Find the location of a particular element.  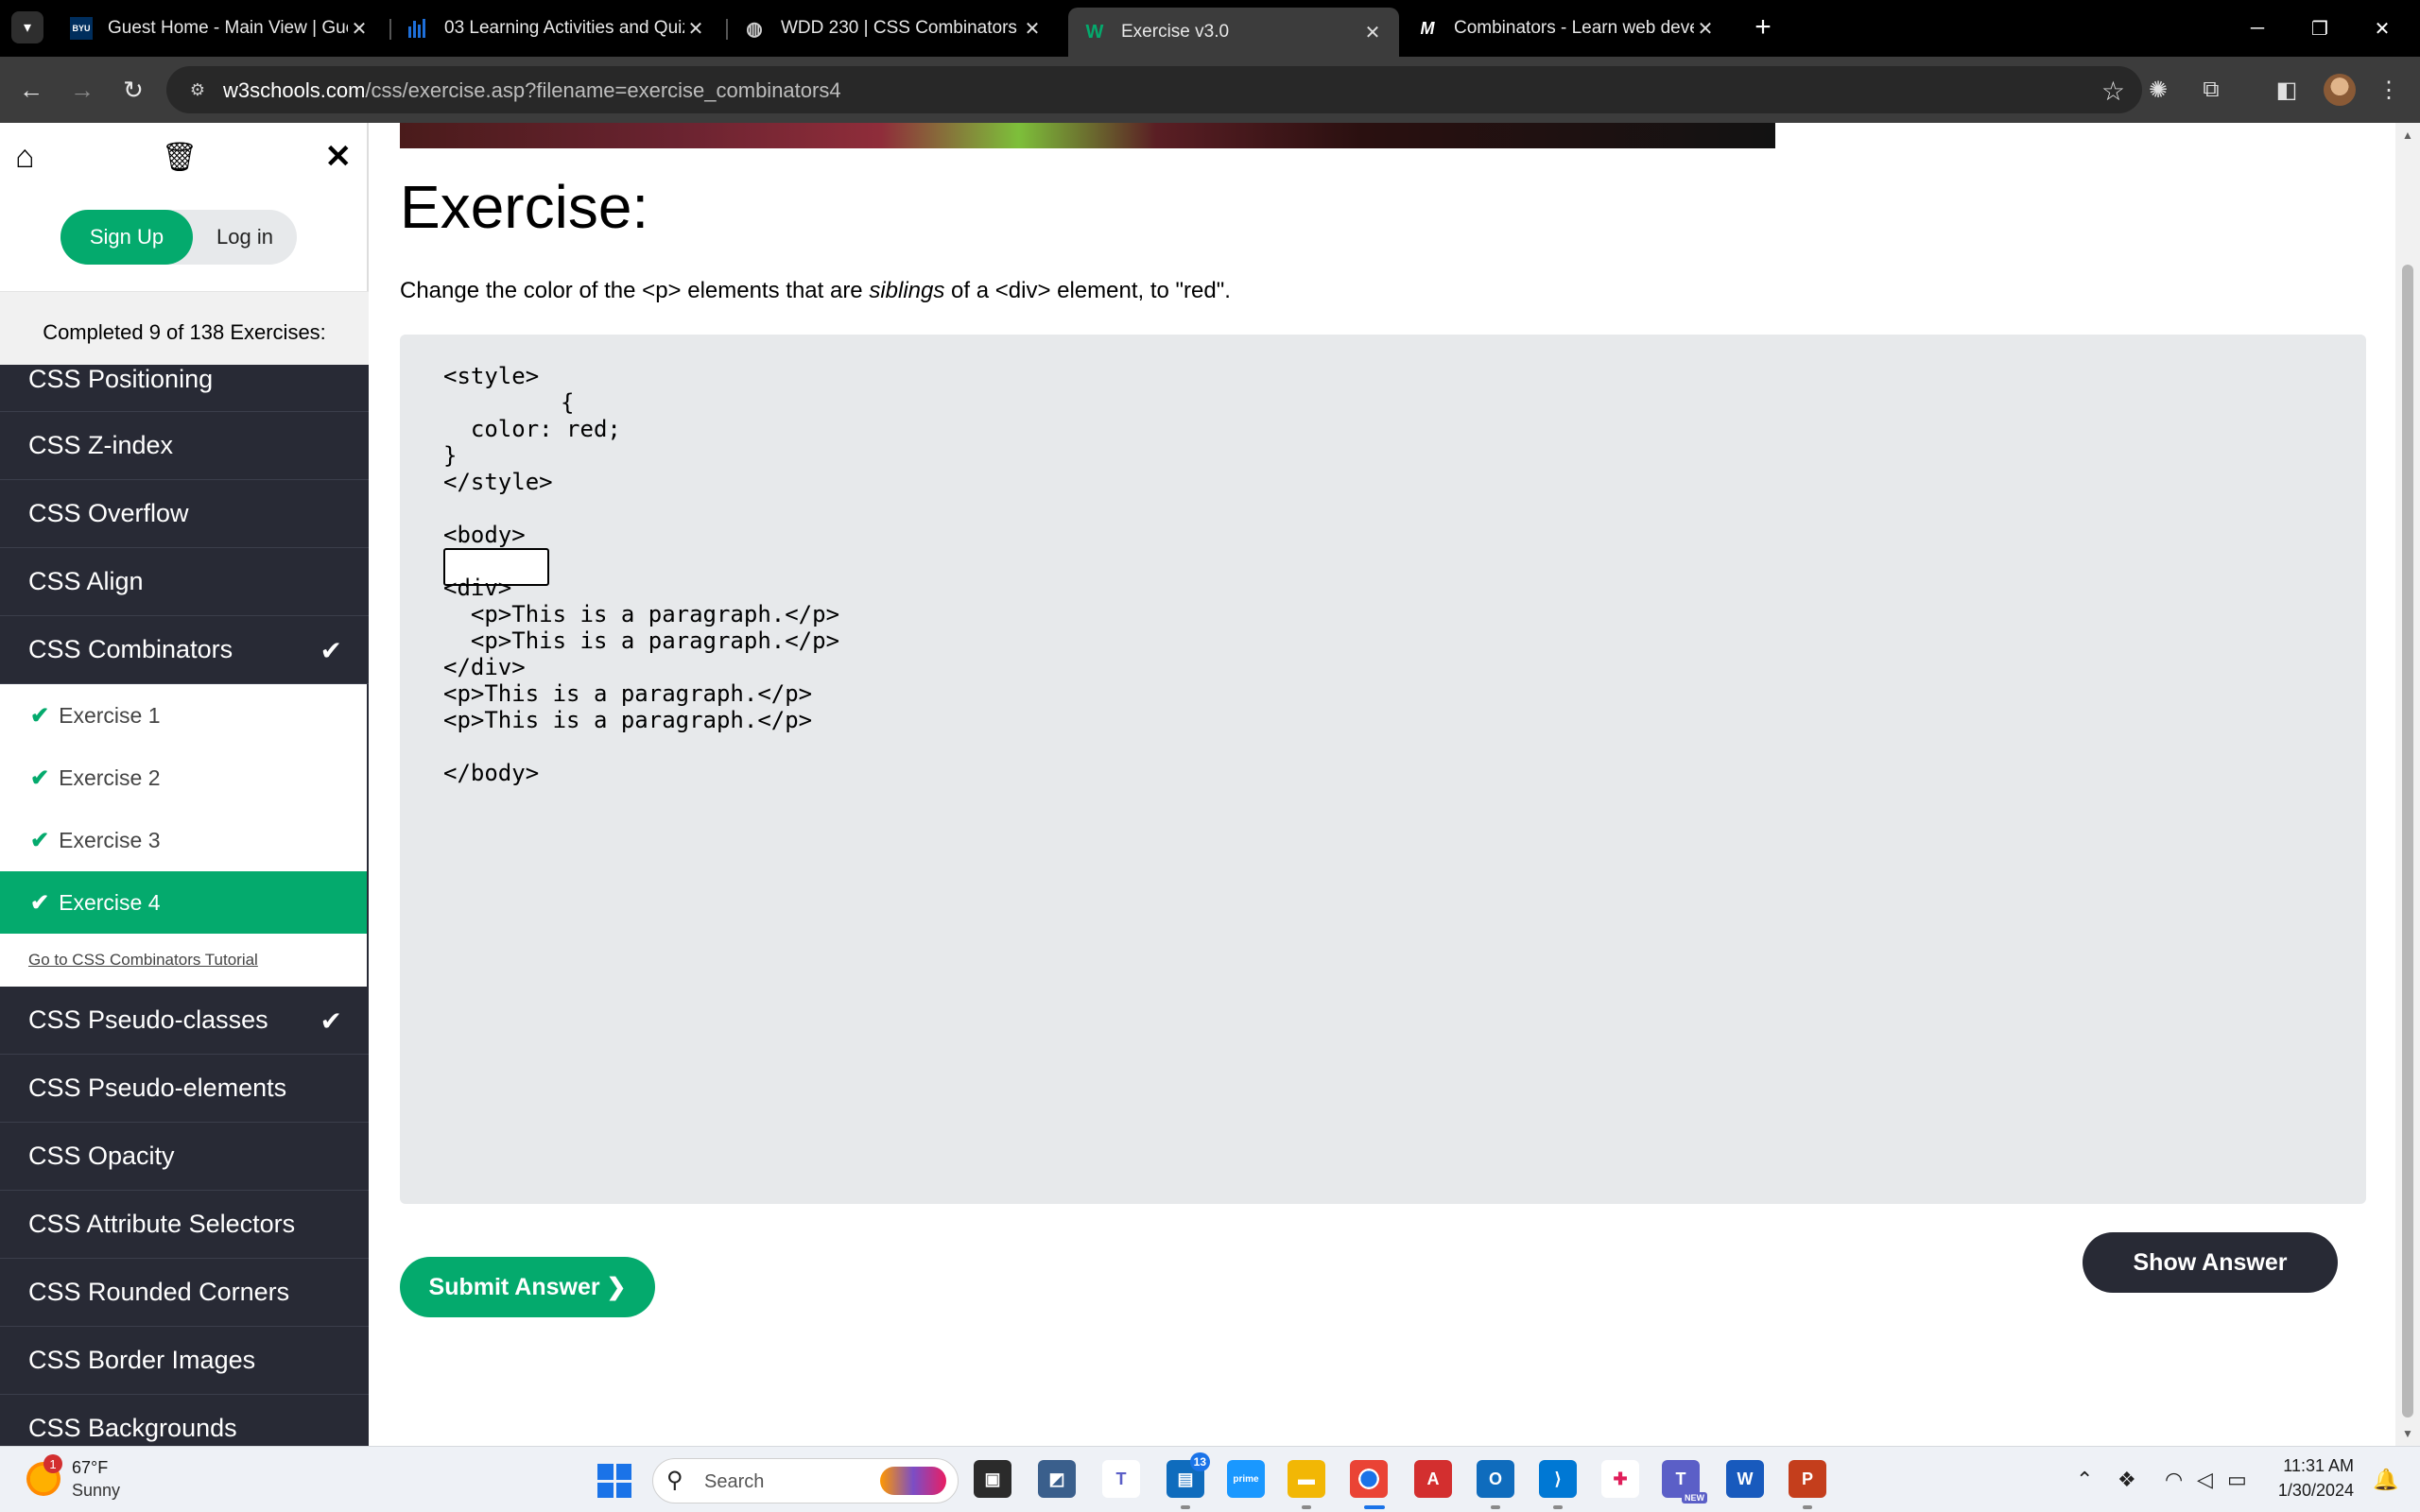

notification-bell-icon: 🔔 is located at coordinates (2385, 1480).